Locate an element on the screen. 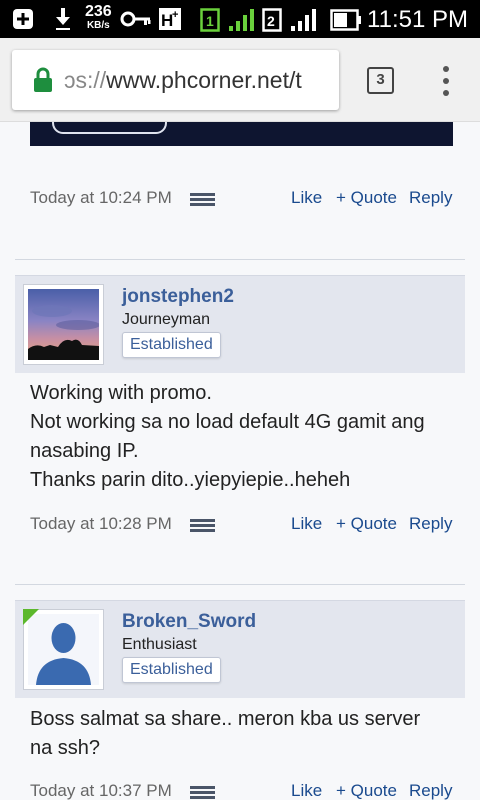  signature-banner-image is located at coordinates (241, 134).